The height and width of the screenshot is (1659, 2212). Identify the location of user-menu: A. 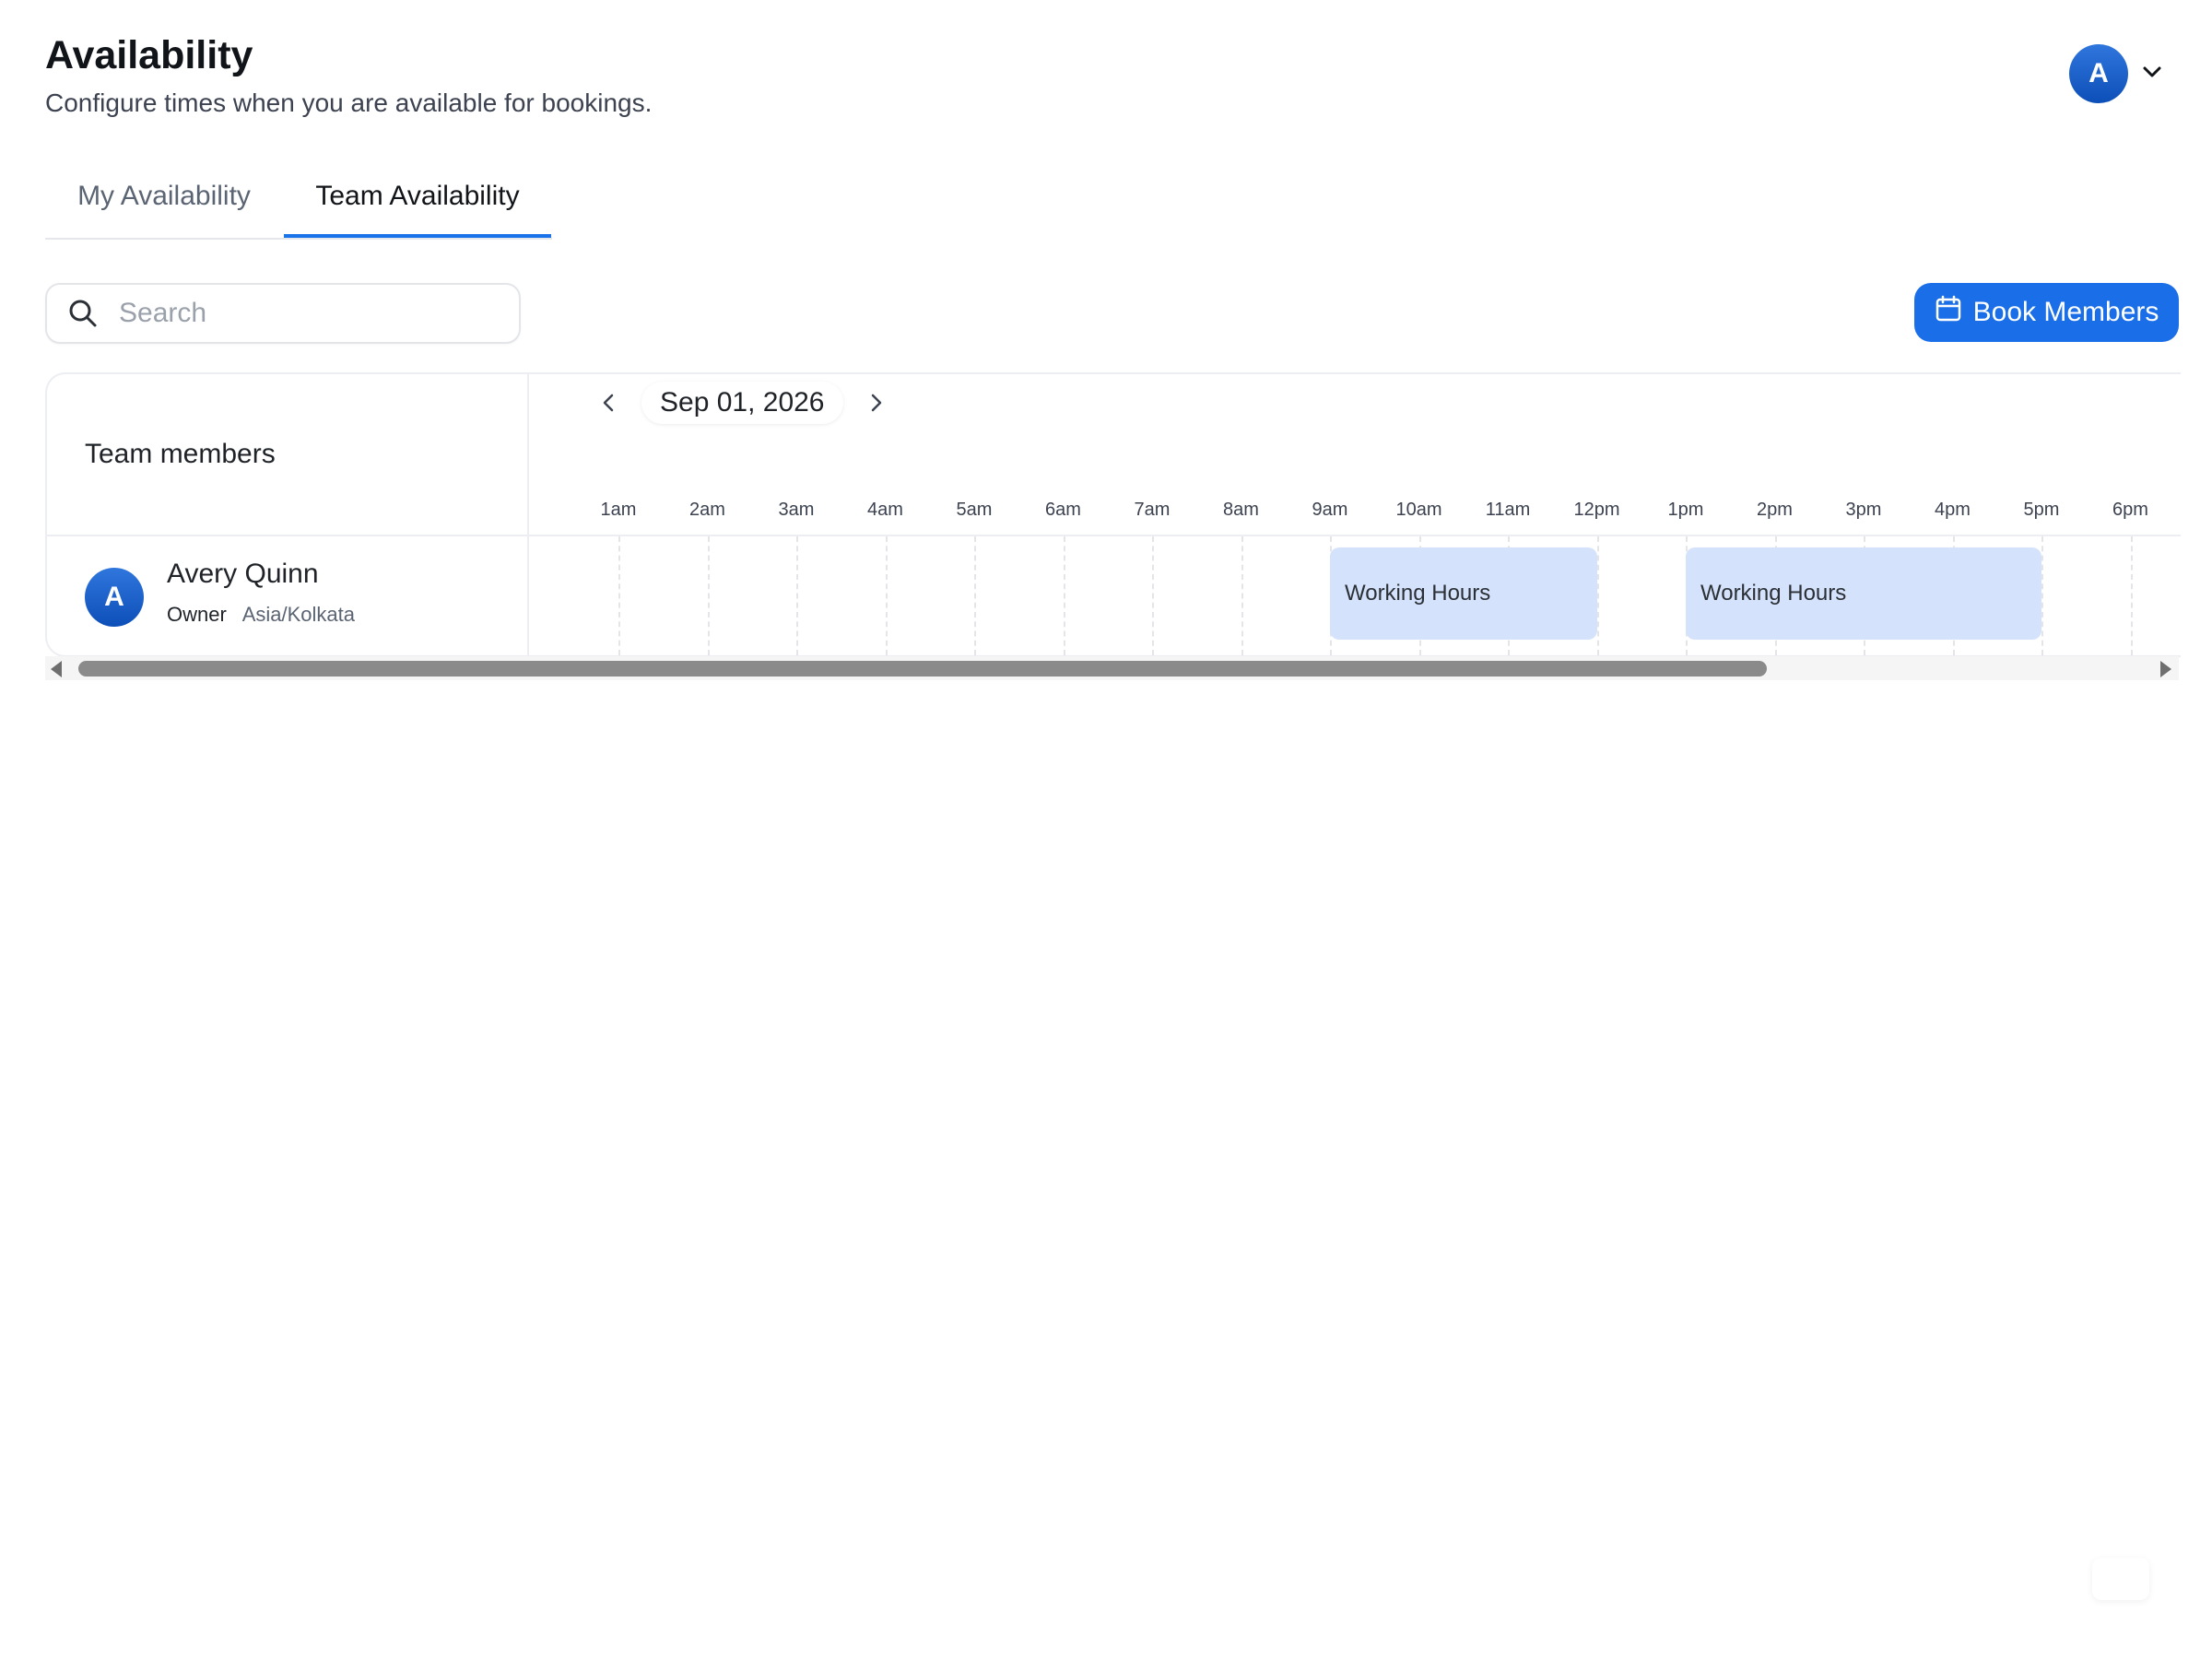
(2116, 73).